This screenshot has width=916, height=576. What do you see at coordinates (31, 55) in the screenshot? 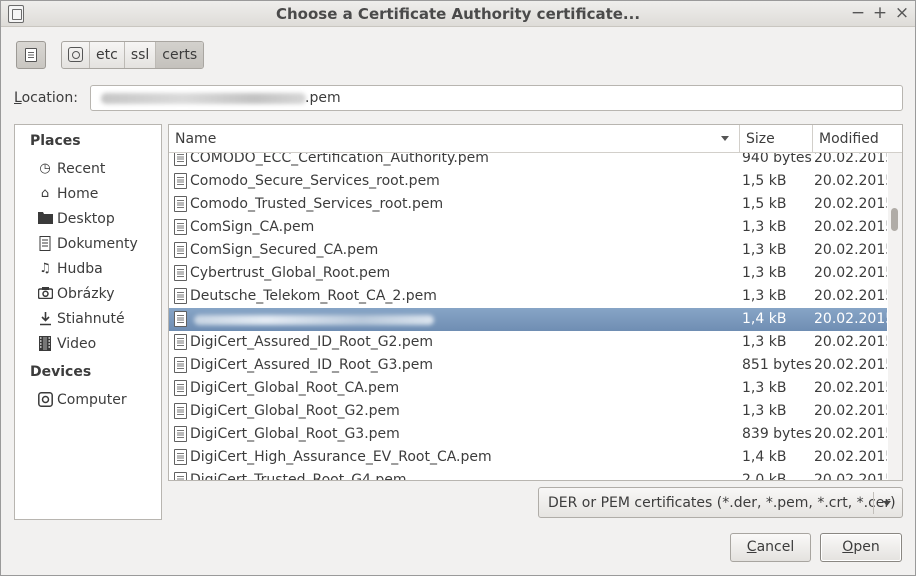
I see `type-location-toggle-button` at bounding box center [31, 55].